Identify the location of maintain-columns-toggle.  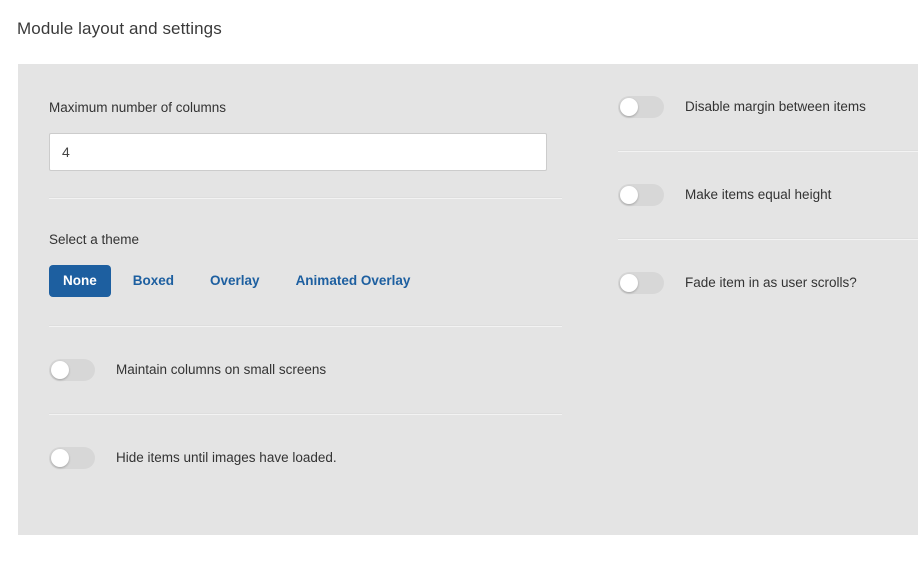
(72, 370).